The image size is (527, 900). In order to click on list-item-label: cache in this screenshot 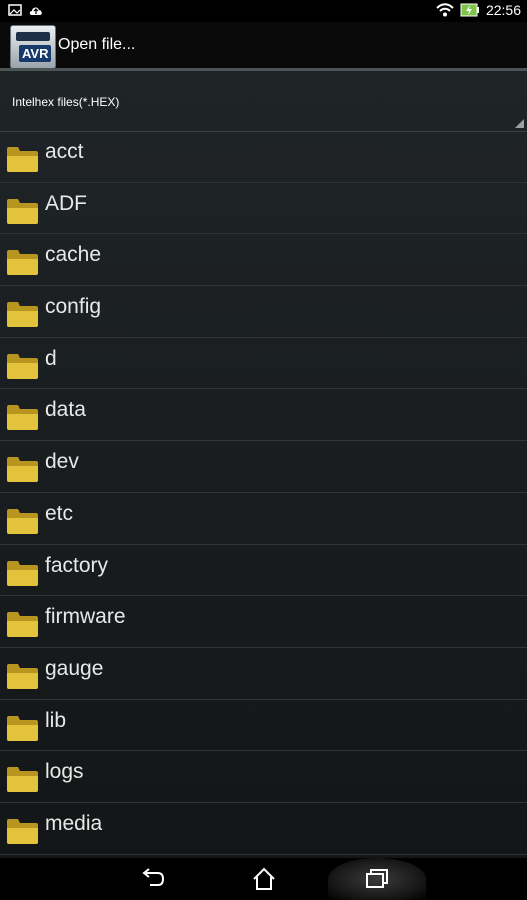, I will do `click(73, 255)`.